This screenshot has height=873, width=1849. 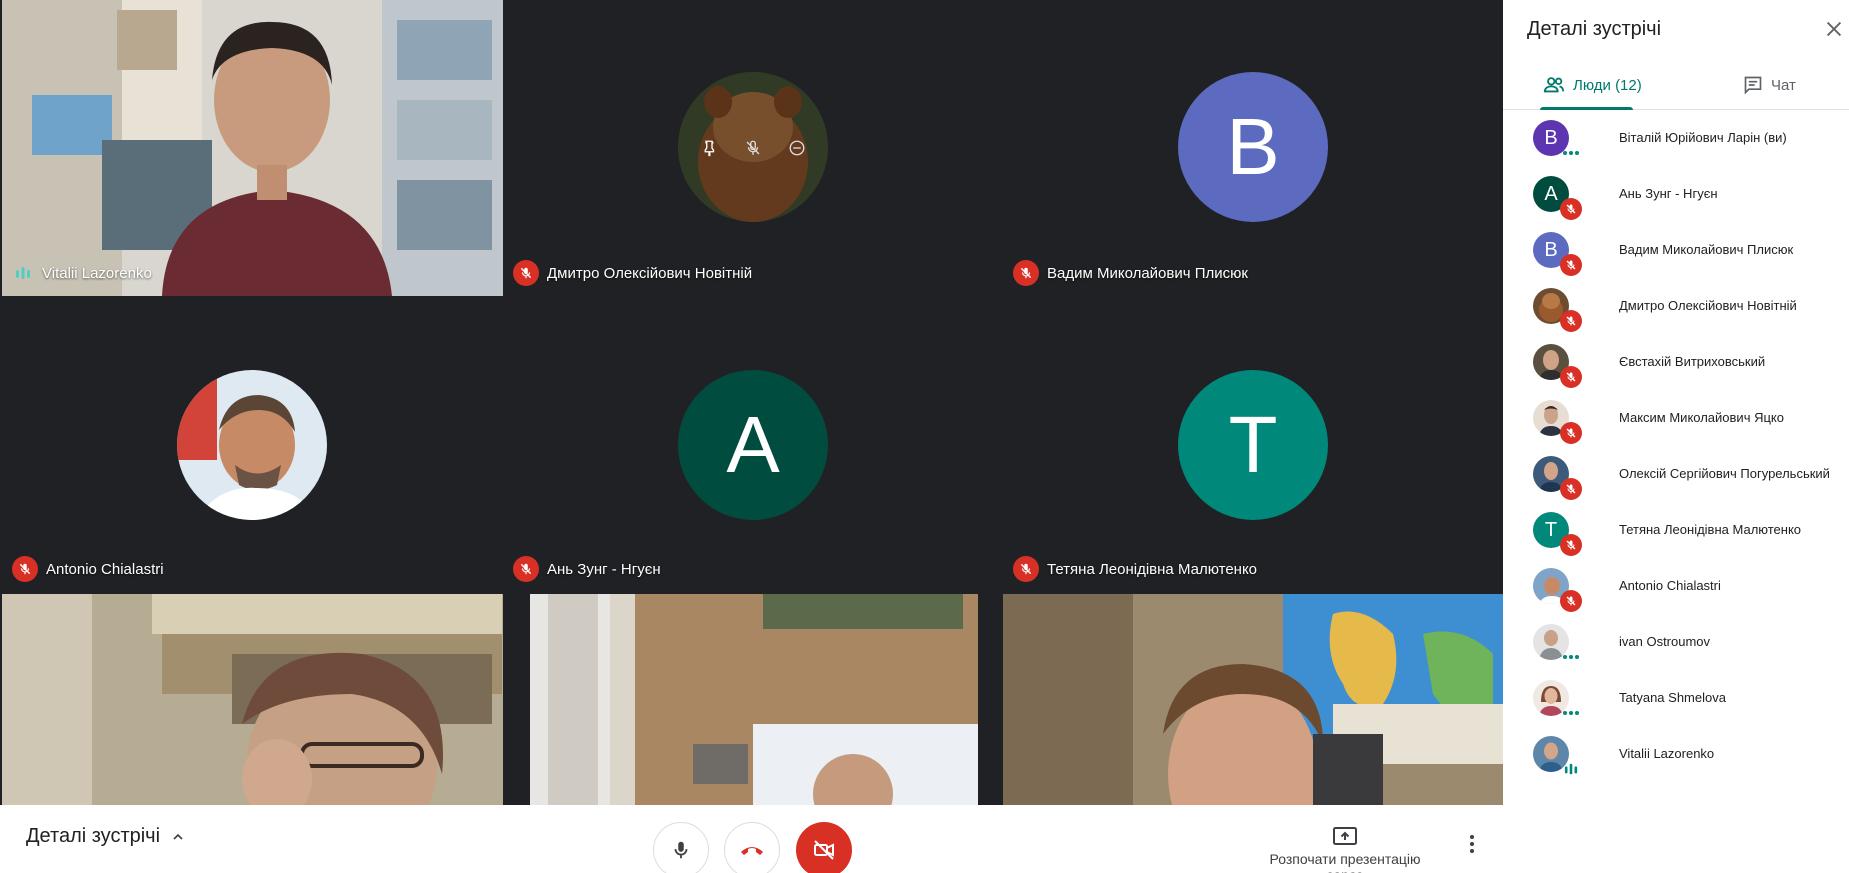 I want to click on participant-avatar: Т, so click(x=1253, y=445).